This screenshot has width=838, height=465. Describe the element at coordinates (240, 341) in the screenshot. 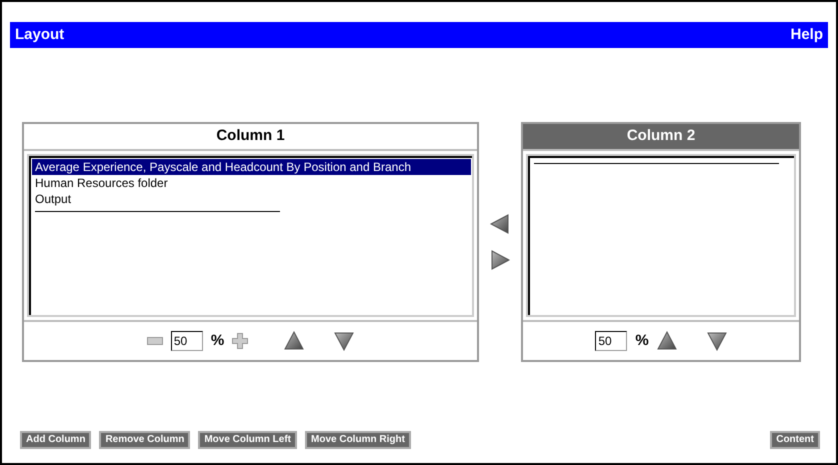

I see `plus-icon` at that location.